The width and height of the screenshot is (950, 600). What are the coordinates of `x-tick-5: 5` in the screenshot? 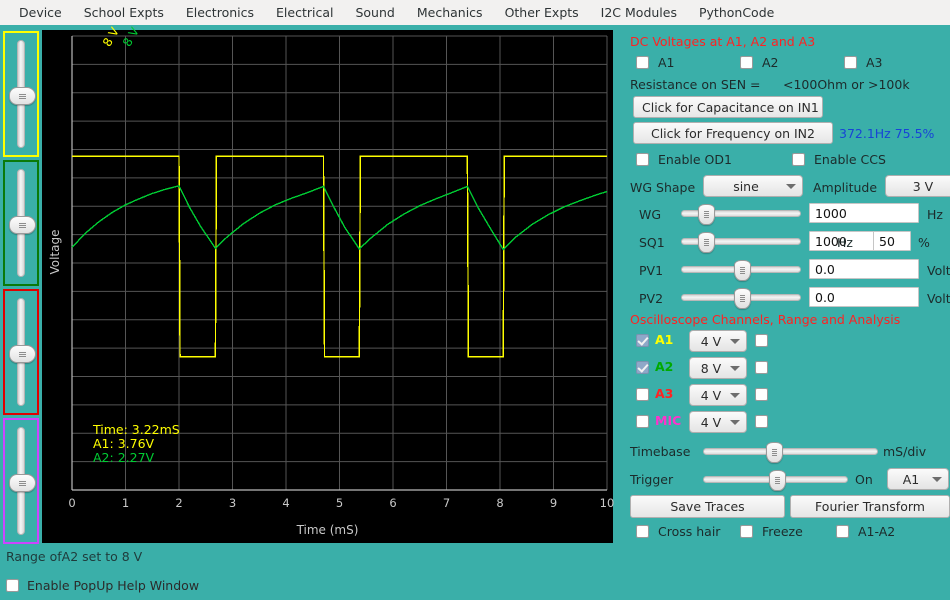 It's located at (339, 503).